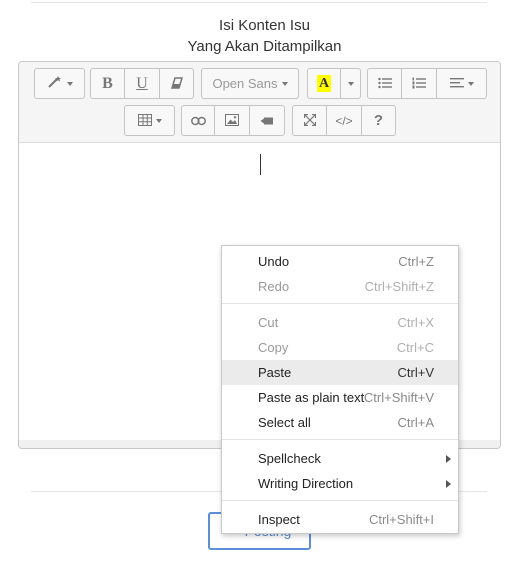  I want to click on video-icon, so click(267, 121).